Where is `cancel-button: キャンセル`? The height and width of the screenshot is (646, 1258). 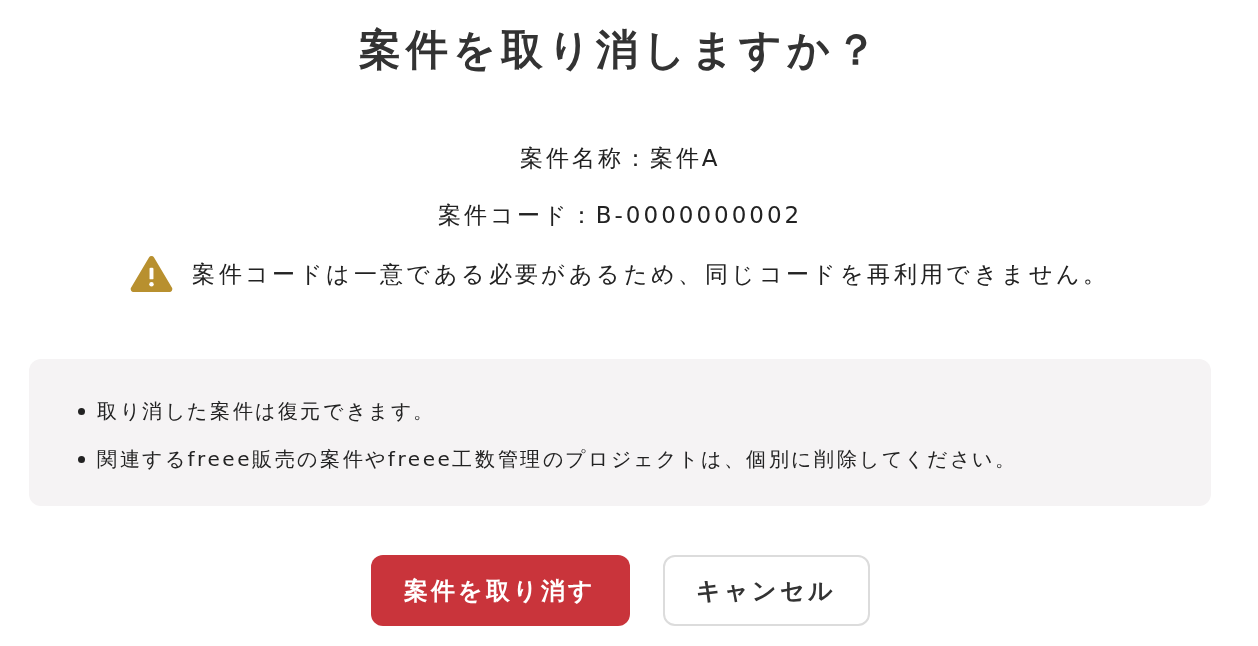 cancel-button: キャンセル is located at coordinates (766, 590).